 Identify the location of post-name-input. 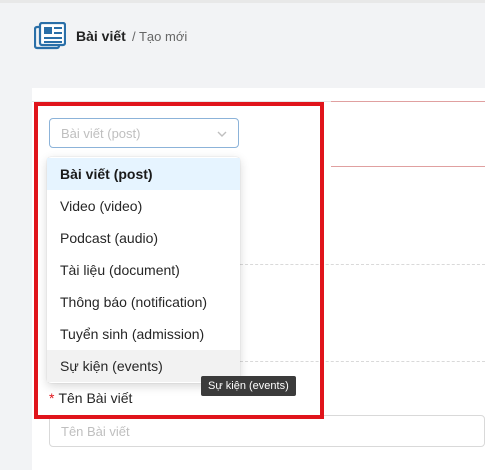
(267, 431).